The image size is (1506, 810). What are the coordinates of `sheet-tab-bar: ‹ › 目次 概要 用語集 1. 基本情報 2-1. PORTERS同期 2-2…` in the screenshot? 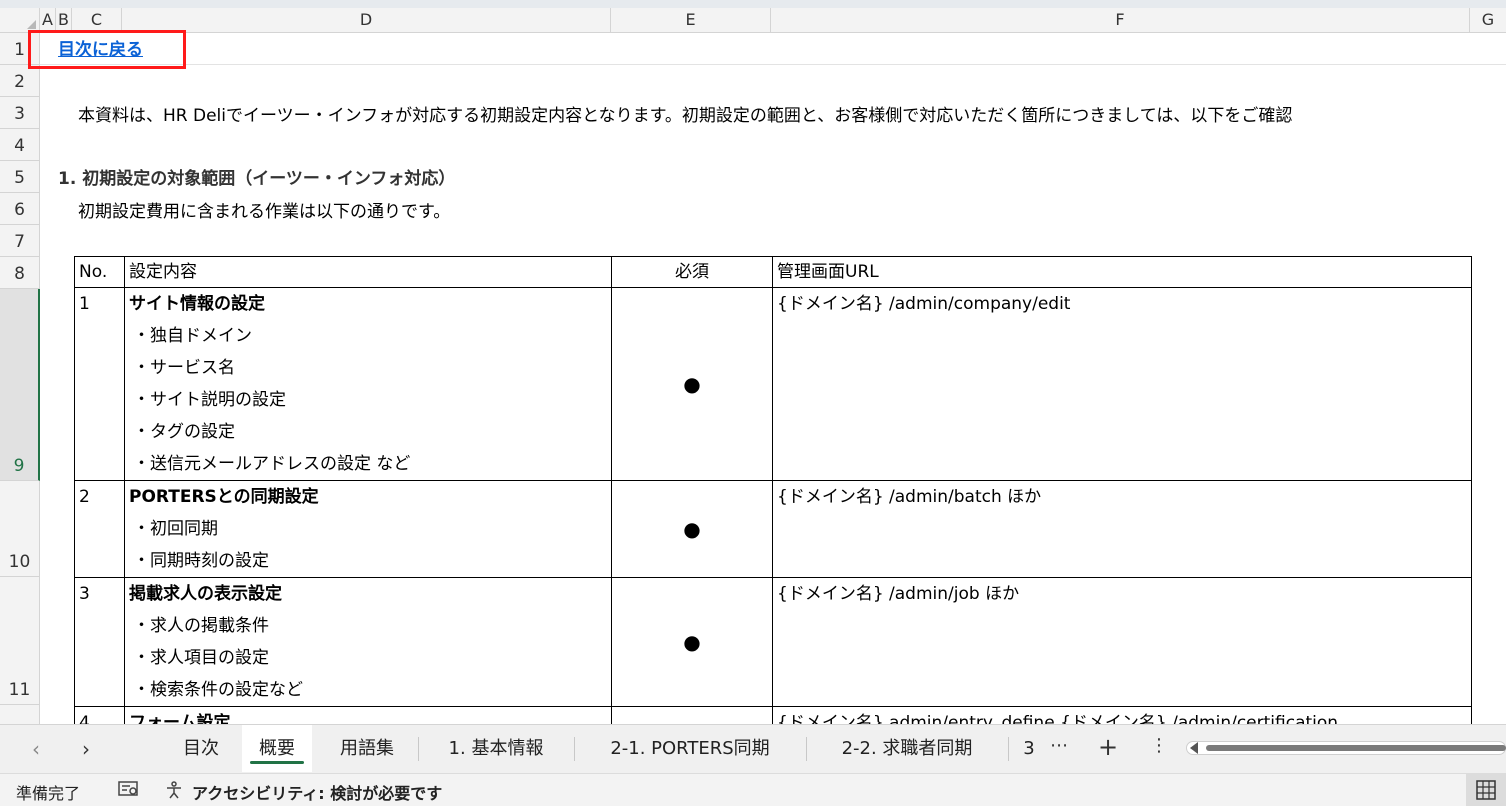 It's located at (753, 749).